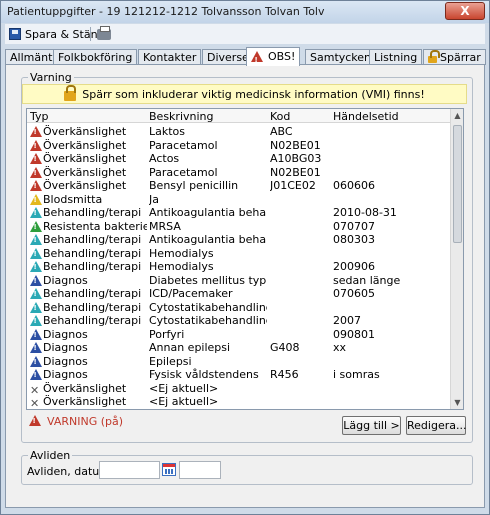  What do you see at coordinates (354, 239) in the screenshot?
I see `cell-handelsetid: 080303` at bounding box center [354, 239].